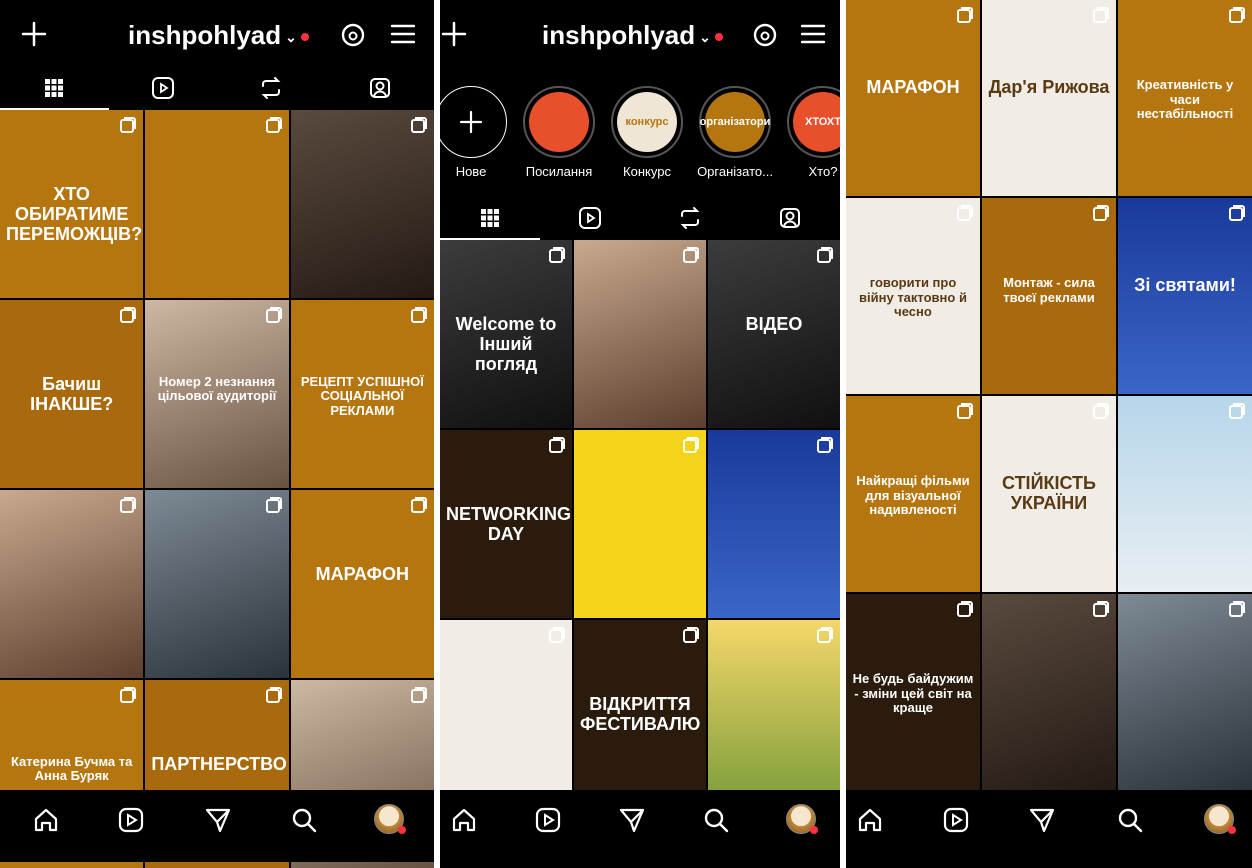 Image resolution: width=1252 pixels, height=868 pixels. I want to click on highlight-cover: конкурс, so click(647, 122).